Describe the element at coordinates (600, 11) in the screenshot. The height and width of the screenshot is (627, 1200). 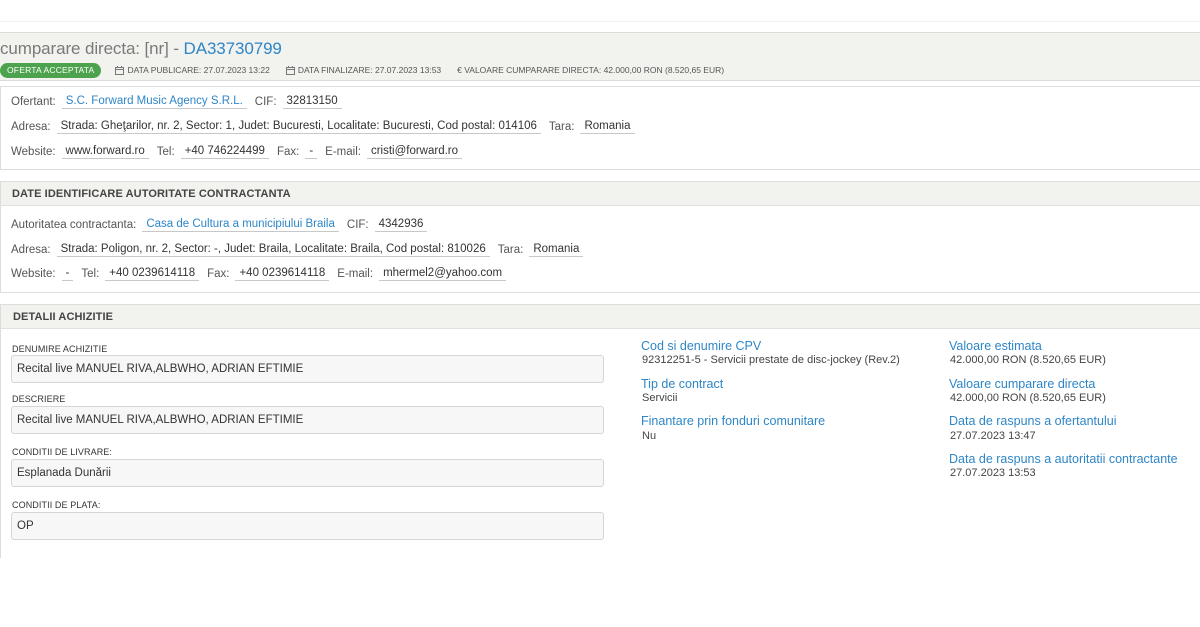
I see `top-strip` at that location.